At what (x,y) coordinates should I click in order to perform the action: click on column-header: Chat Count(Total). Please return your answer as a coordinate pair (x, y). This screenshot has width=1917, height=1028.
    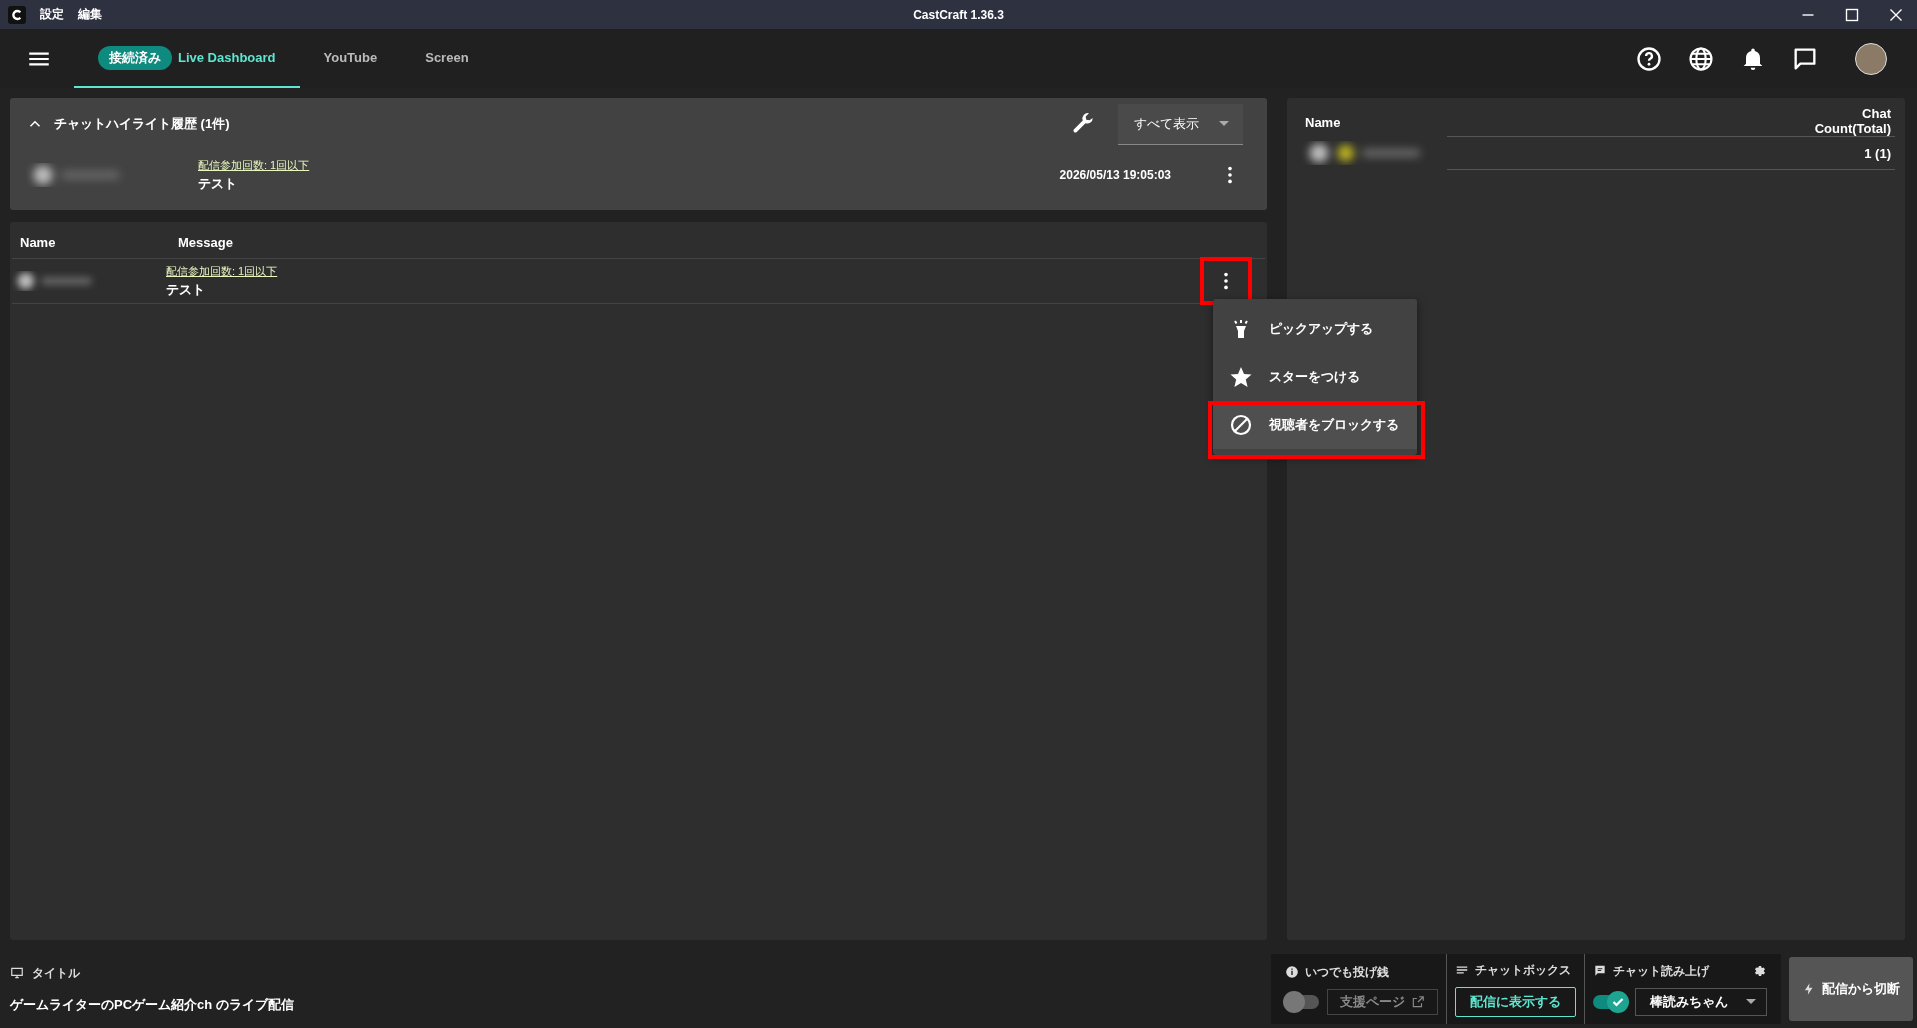
    Looking at the image, I should click on (1852, 121).